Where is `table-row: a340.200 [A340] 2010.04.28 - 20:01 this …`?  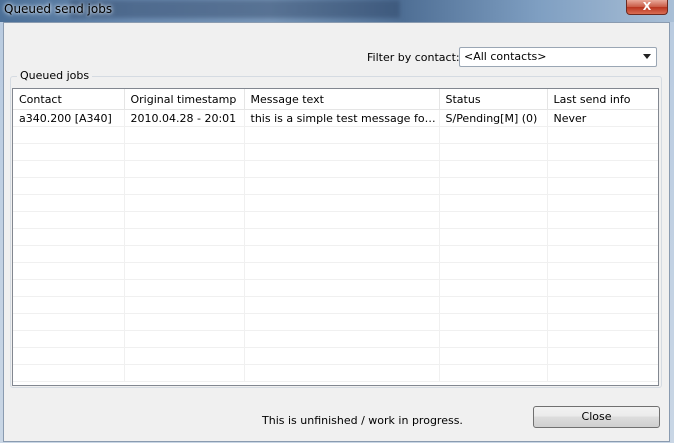
table-row: a340.200 [A340] 2010.04.28 - 20:01 this … is located at coordinates (335, 118).